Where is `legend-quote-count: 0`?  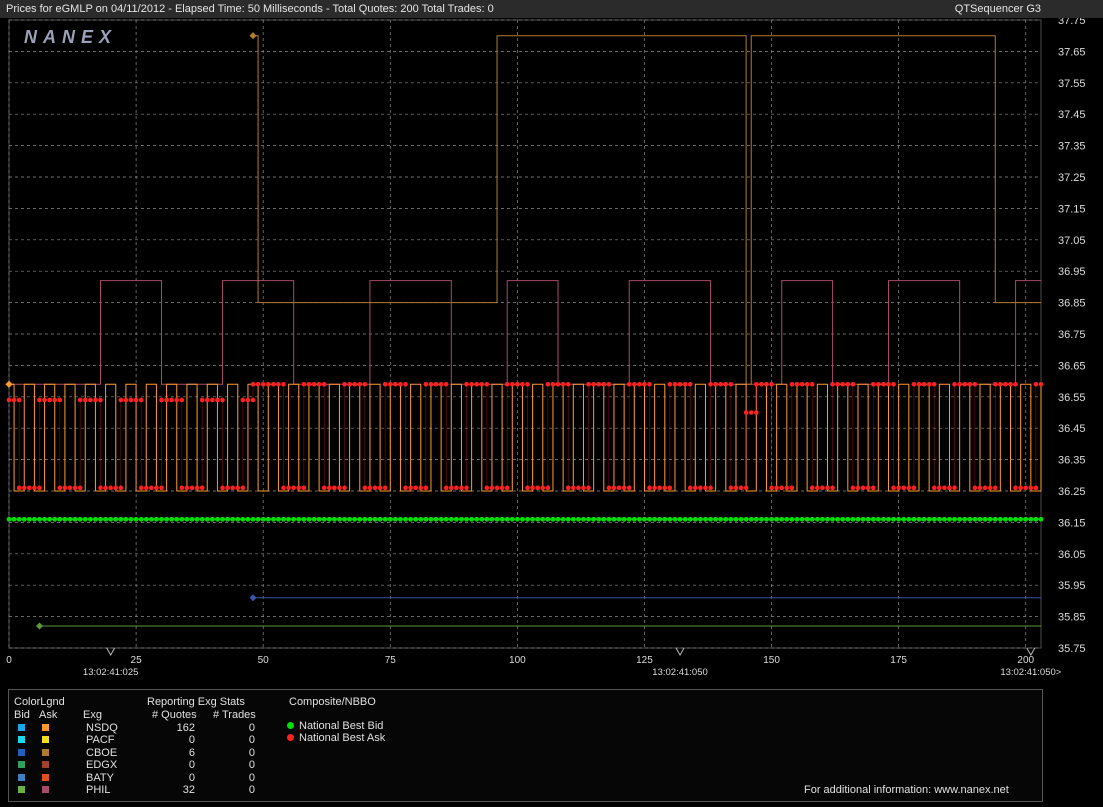 legend-quote-count: 0 is located at coordinates (191, 765).